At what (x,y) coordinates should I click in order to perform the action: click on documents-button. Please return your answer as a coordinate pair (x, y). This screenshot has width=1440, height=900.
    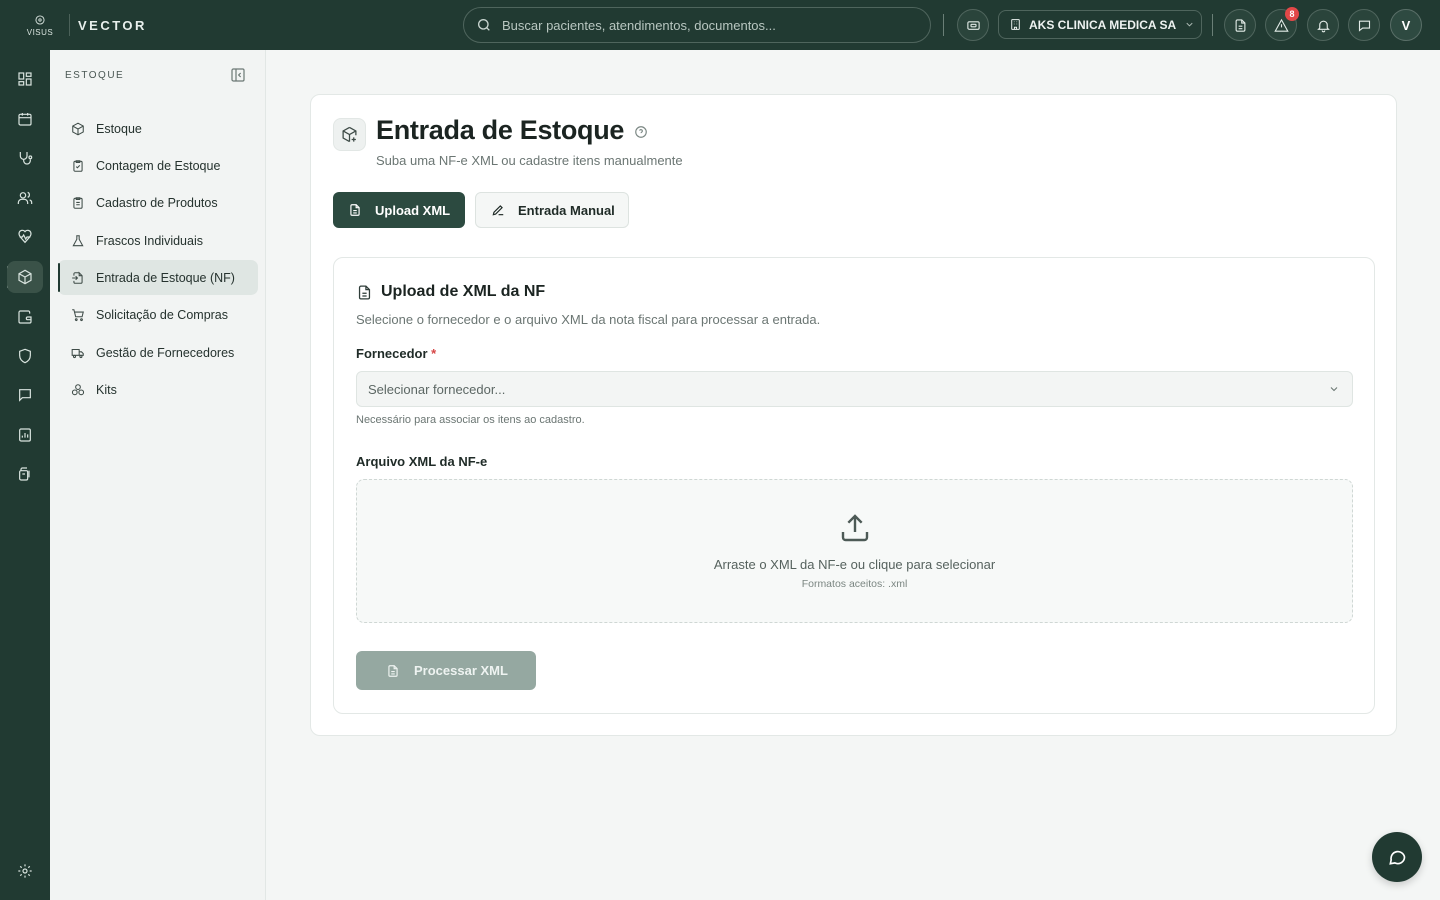
    Looking at the image, I should click on (1240, 25).